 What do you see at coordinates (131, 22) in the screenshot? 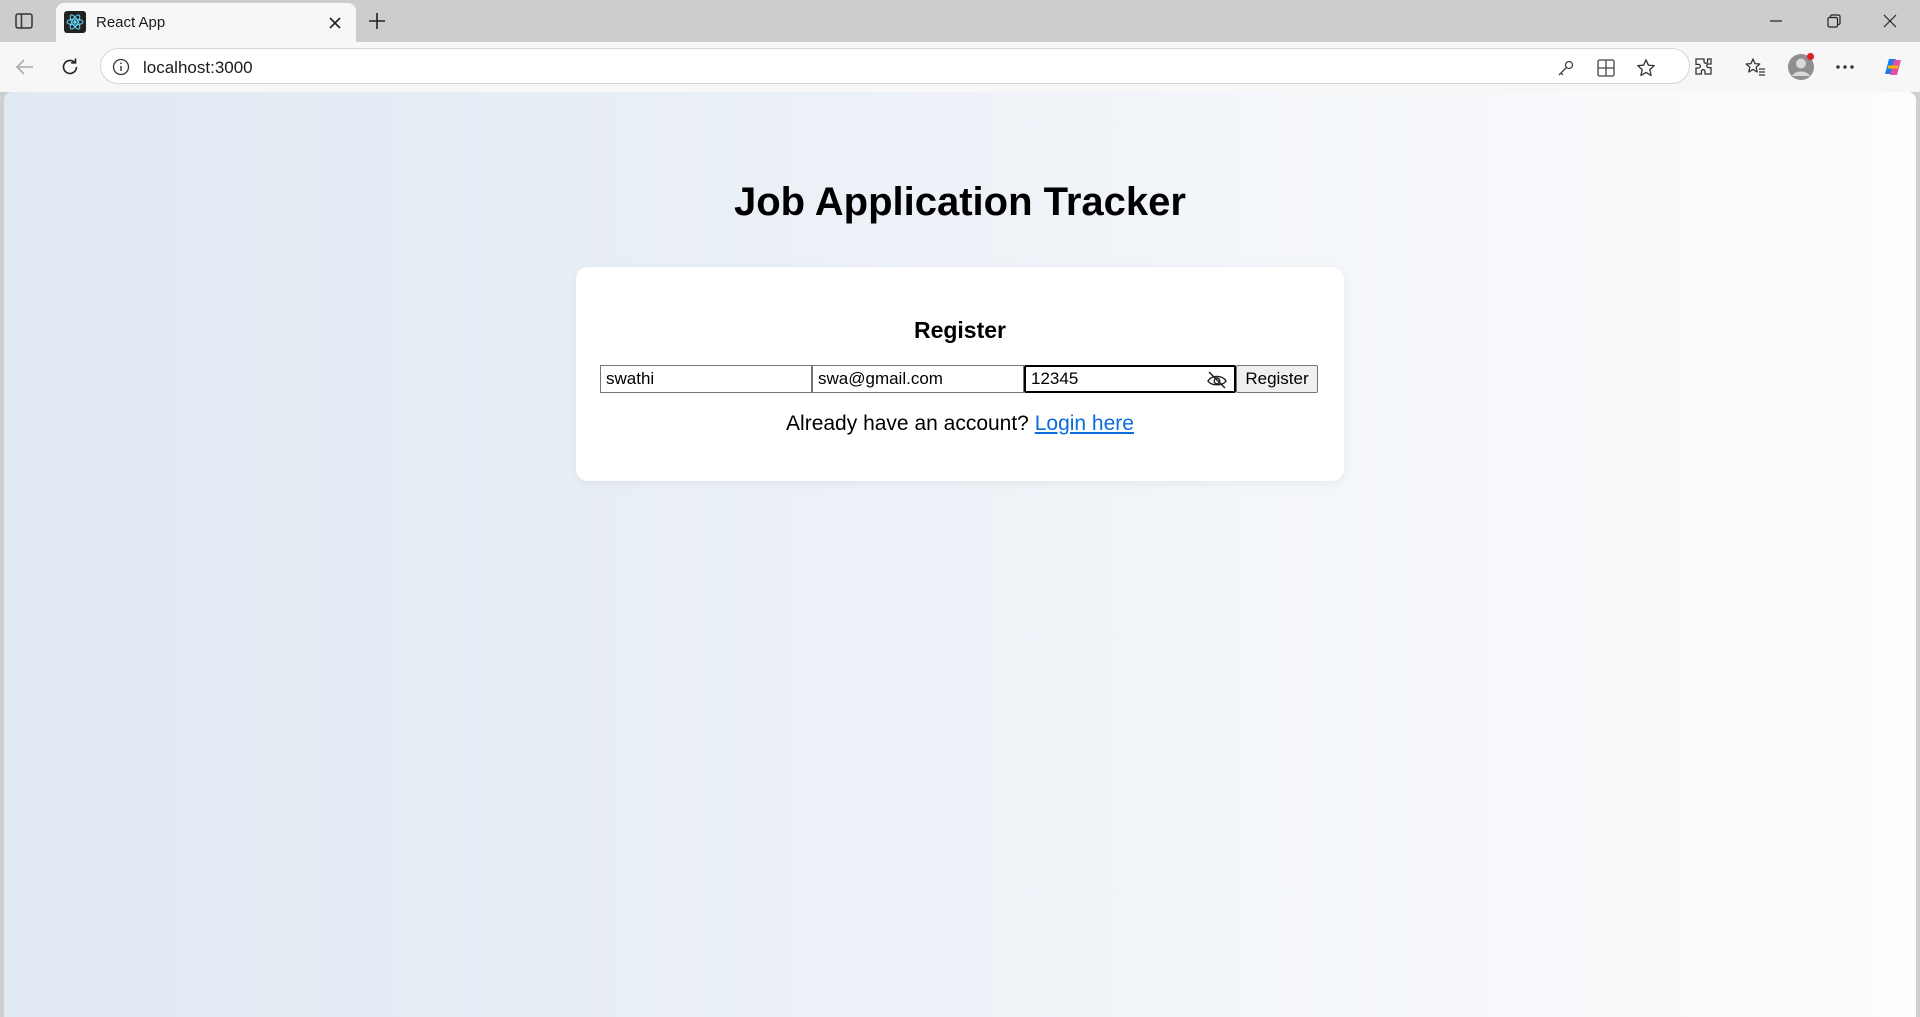
I see `tab-title: React App` at bounding box center [131, 22].